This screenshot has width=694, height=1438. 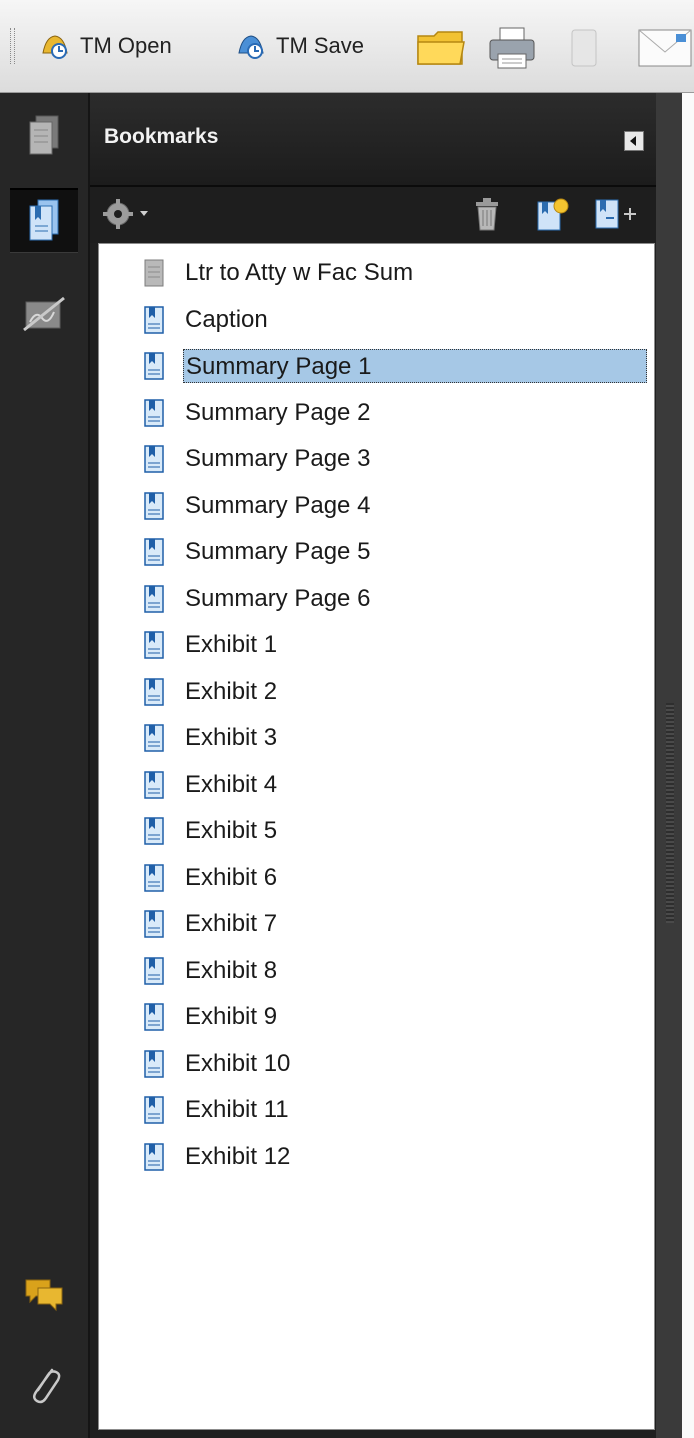 I want to click on tm-open-icon, so click(x=55, y=47).